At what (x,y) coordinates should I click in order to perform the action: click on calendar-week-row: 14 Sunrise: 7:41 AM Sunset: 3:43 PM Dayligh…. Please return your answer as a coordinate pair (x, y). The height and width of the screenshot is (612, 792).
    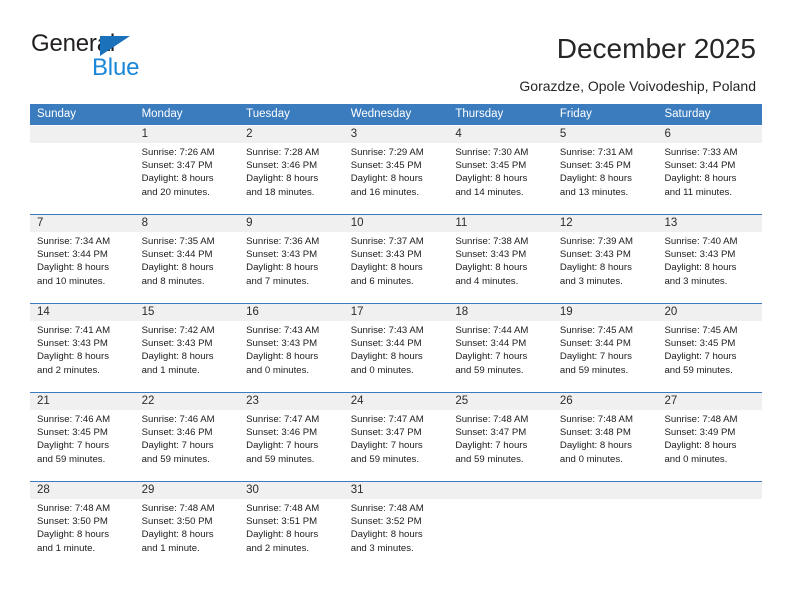
    Looking at the image, I should click on (396, 347).